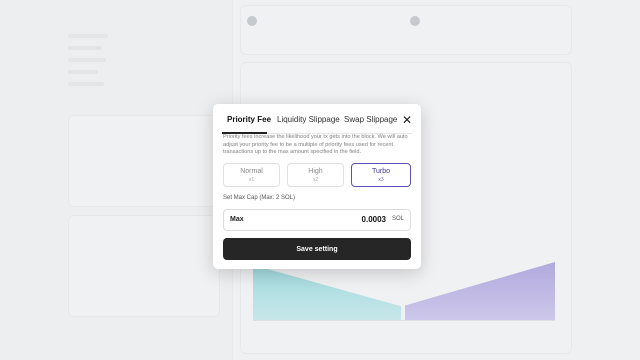 The width and height of the screenshot is (640, 360). Describe the element at coordinates (356, 219) in the screenshot. I see `max-cap-input` at that location.